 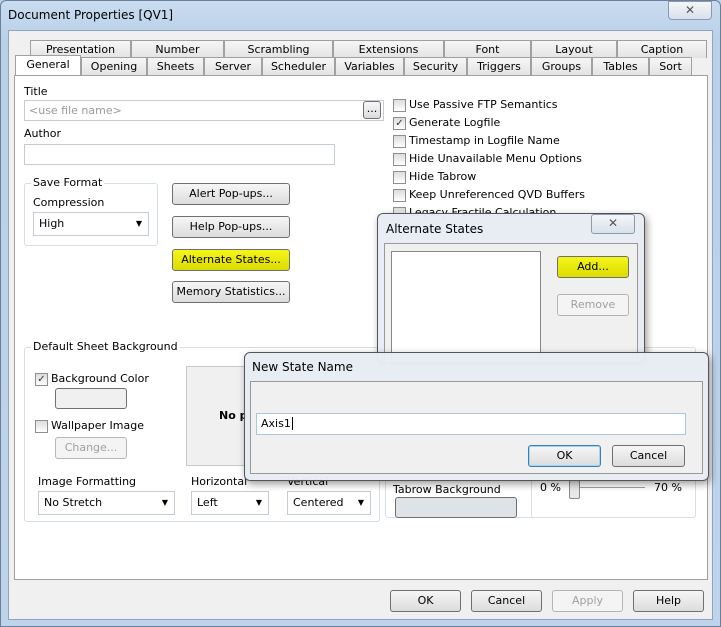 What do you see at coordinates (561, 66) in the screenshot?
I see `tab-groups: Groups` at bounding box center [561, 66].